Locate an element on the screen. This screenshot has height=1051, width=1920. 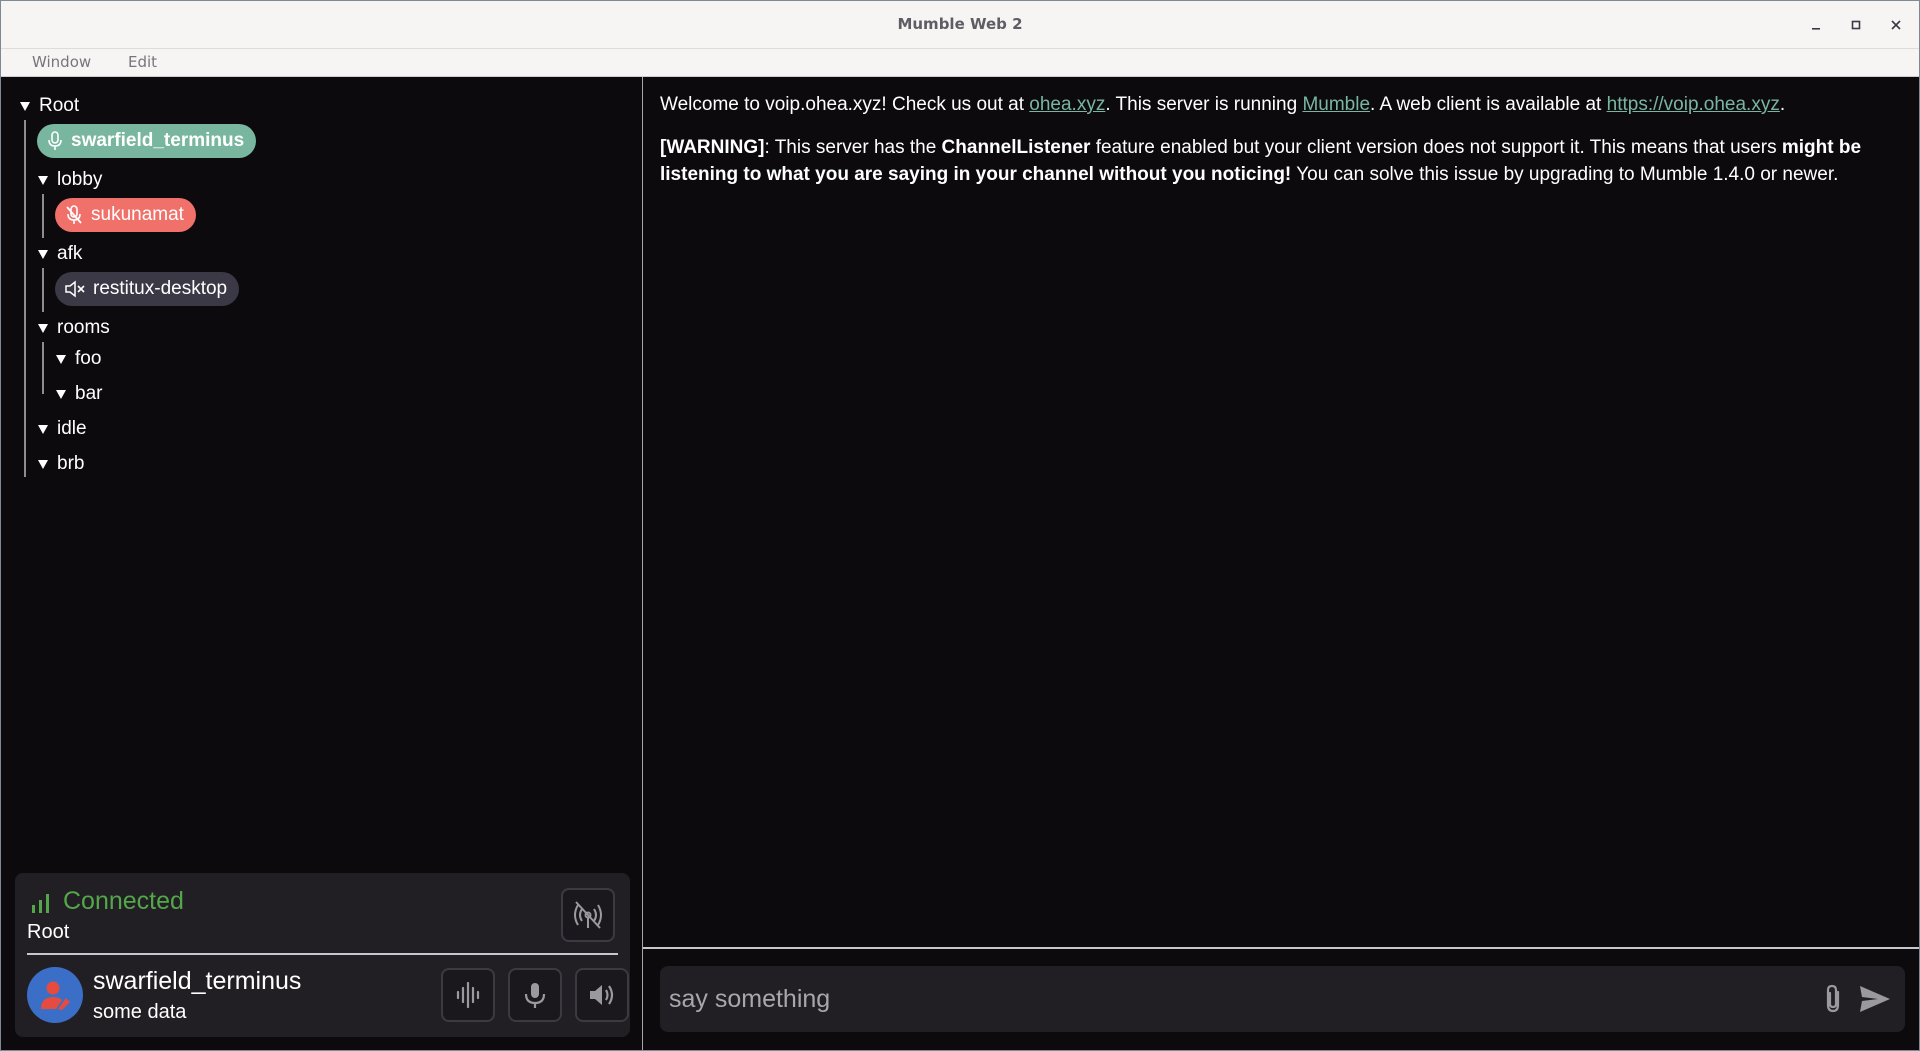
user-pill-muted: sukunamat is located at coordinates (125, 215).